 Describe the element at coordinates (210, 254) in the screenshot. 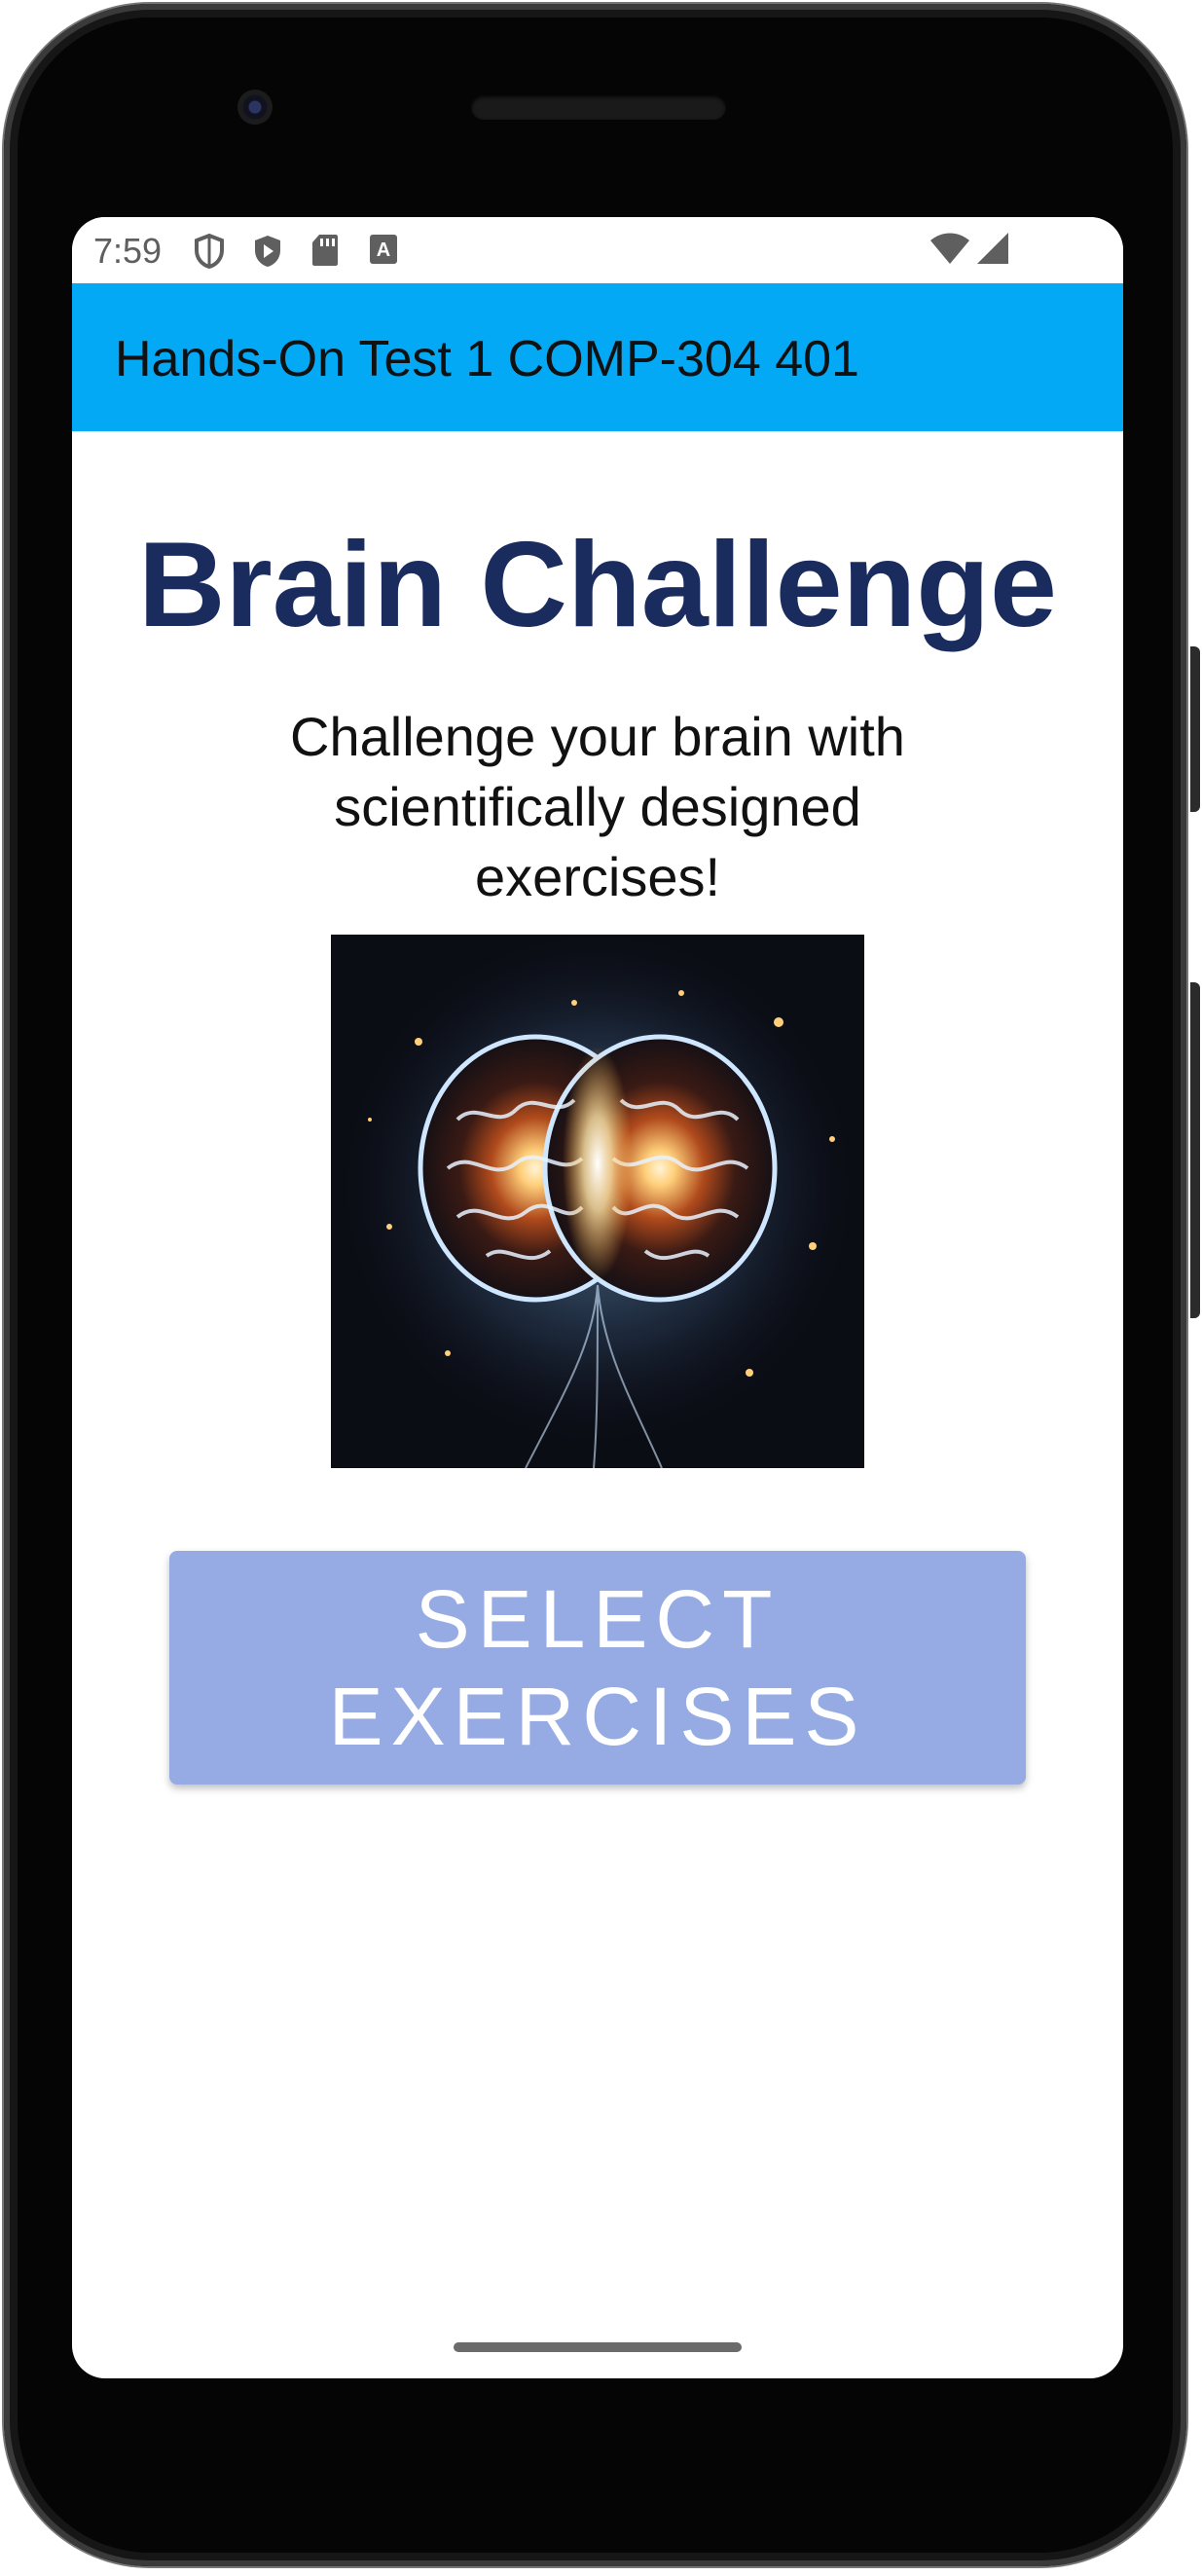

I see `shield-outline-icon` at that location.